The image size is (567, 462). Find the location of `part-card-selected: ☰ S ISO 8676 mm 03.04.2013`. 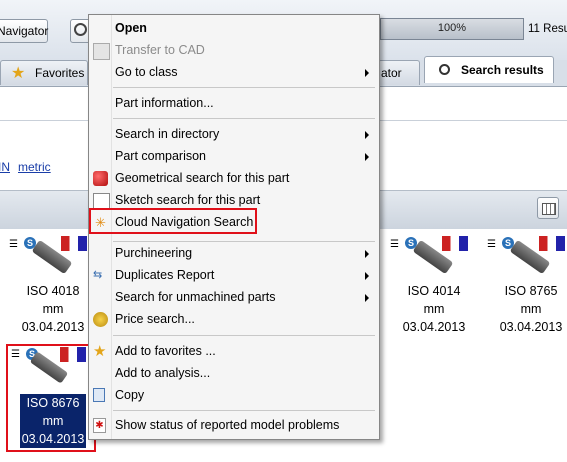

part-card-selected: ☰ S ISO 8676 mm 03.04.2013 is located at coordinates (51, 398).